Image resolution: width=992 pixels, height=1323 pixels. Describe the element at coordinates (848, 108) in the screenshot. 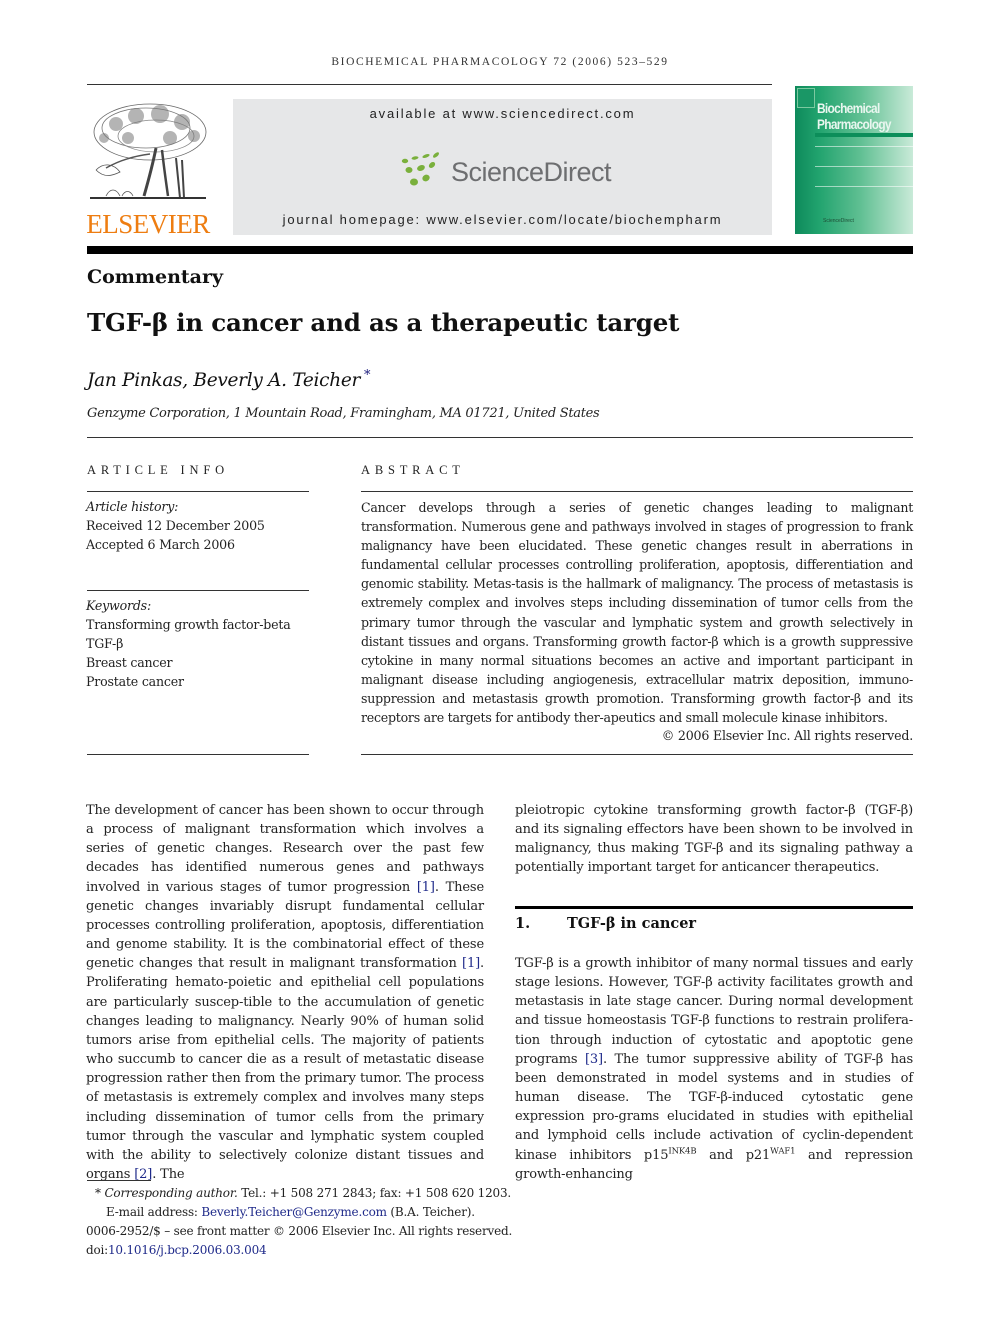

I see `cover-title-line1: Biochemical` at that location.